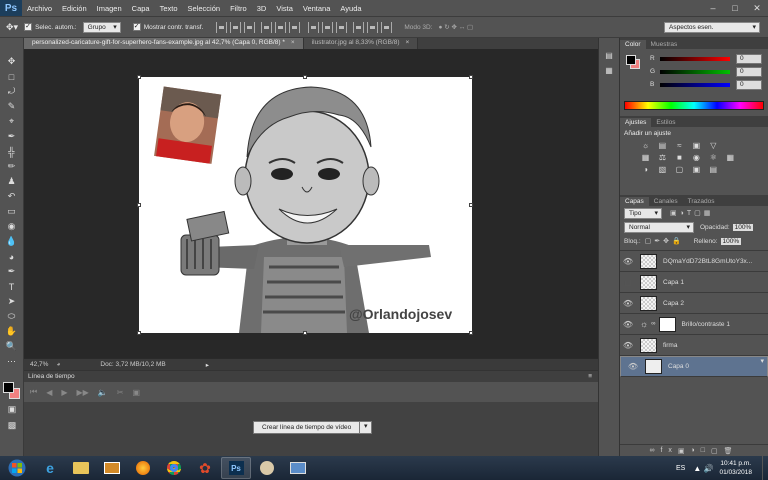 The image size is (768, 480). I want to click on workspace-dropdown: Aspectos esen., so click(712, 27).